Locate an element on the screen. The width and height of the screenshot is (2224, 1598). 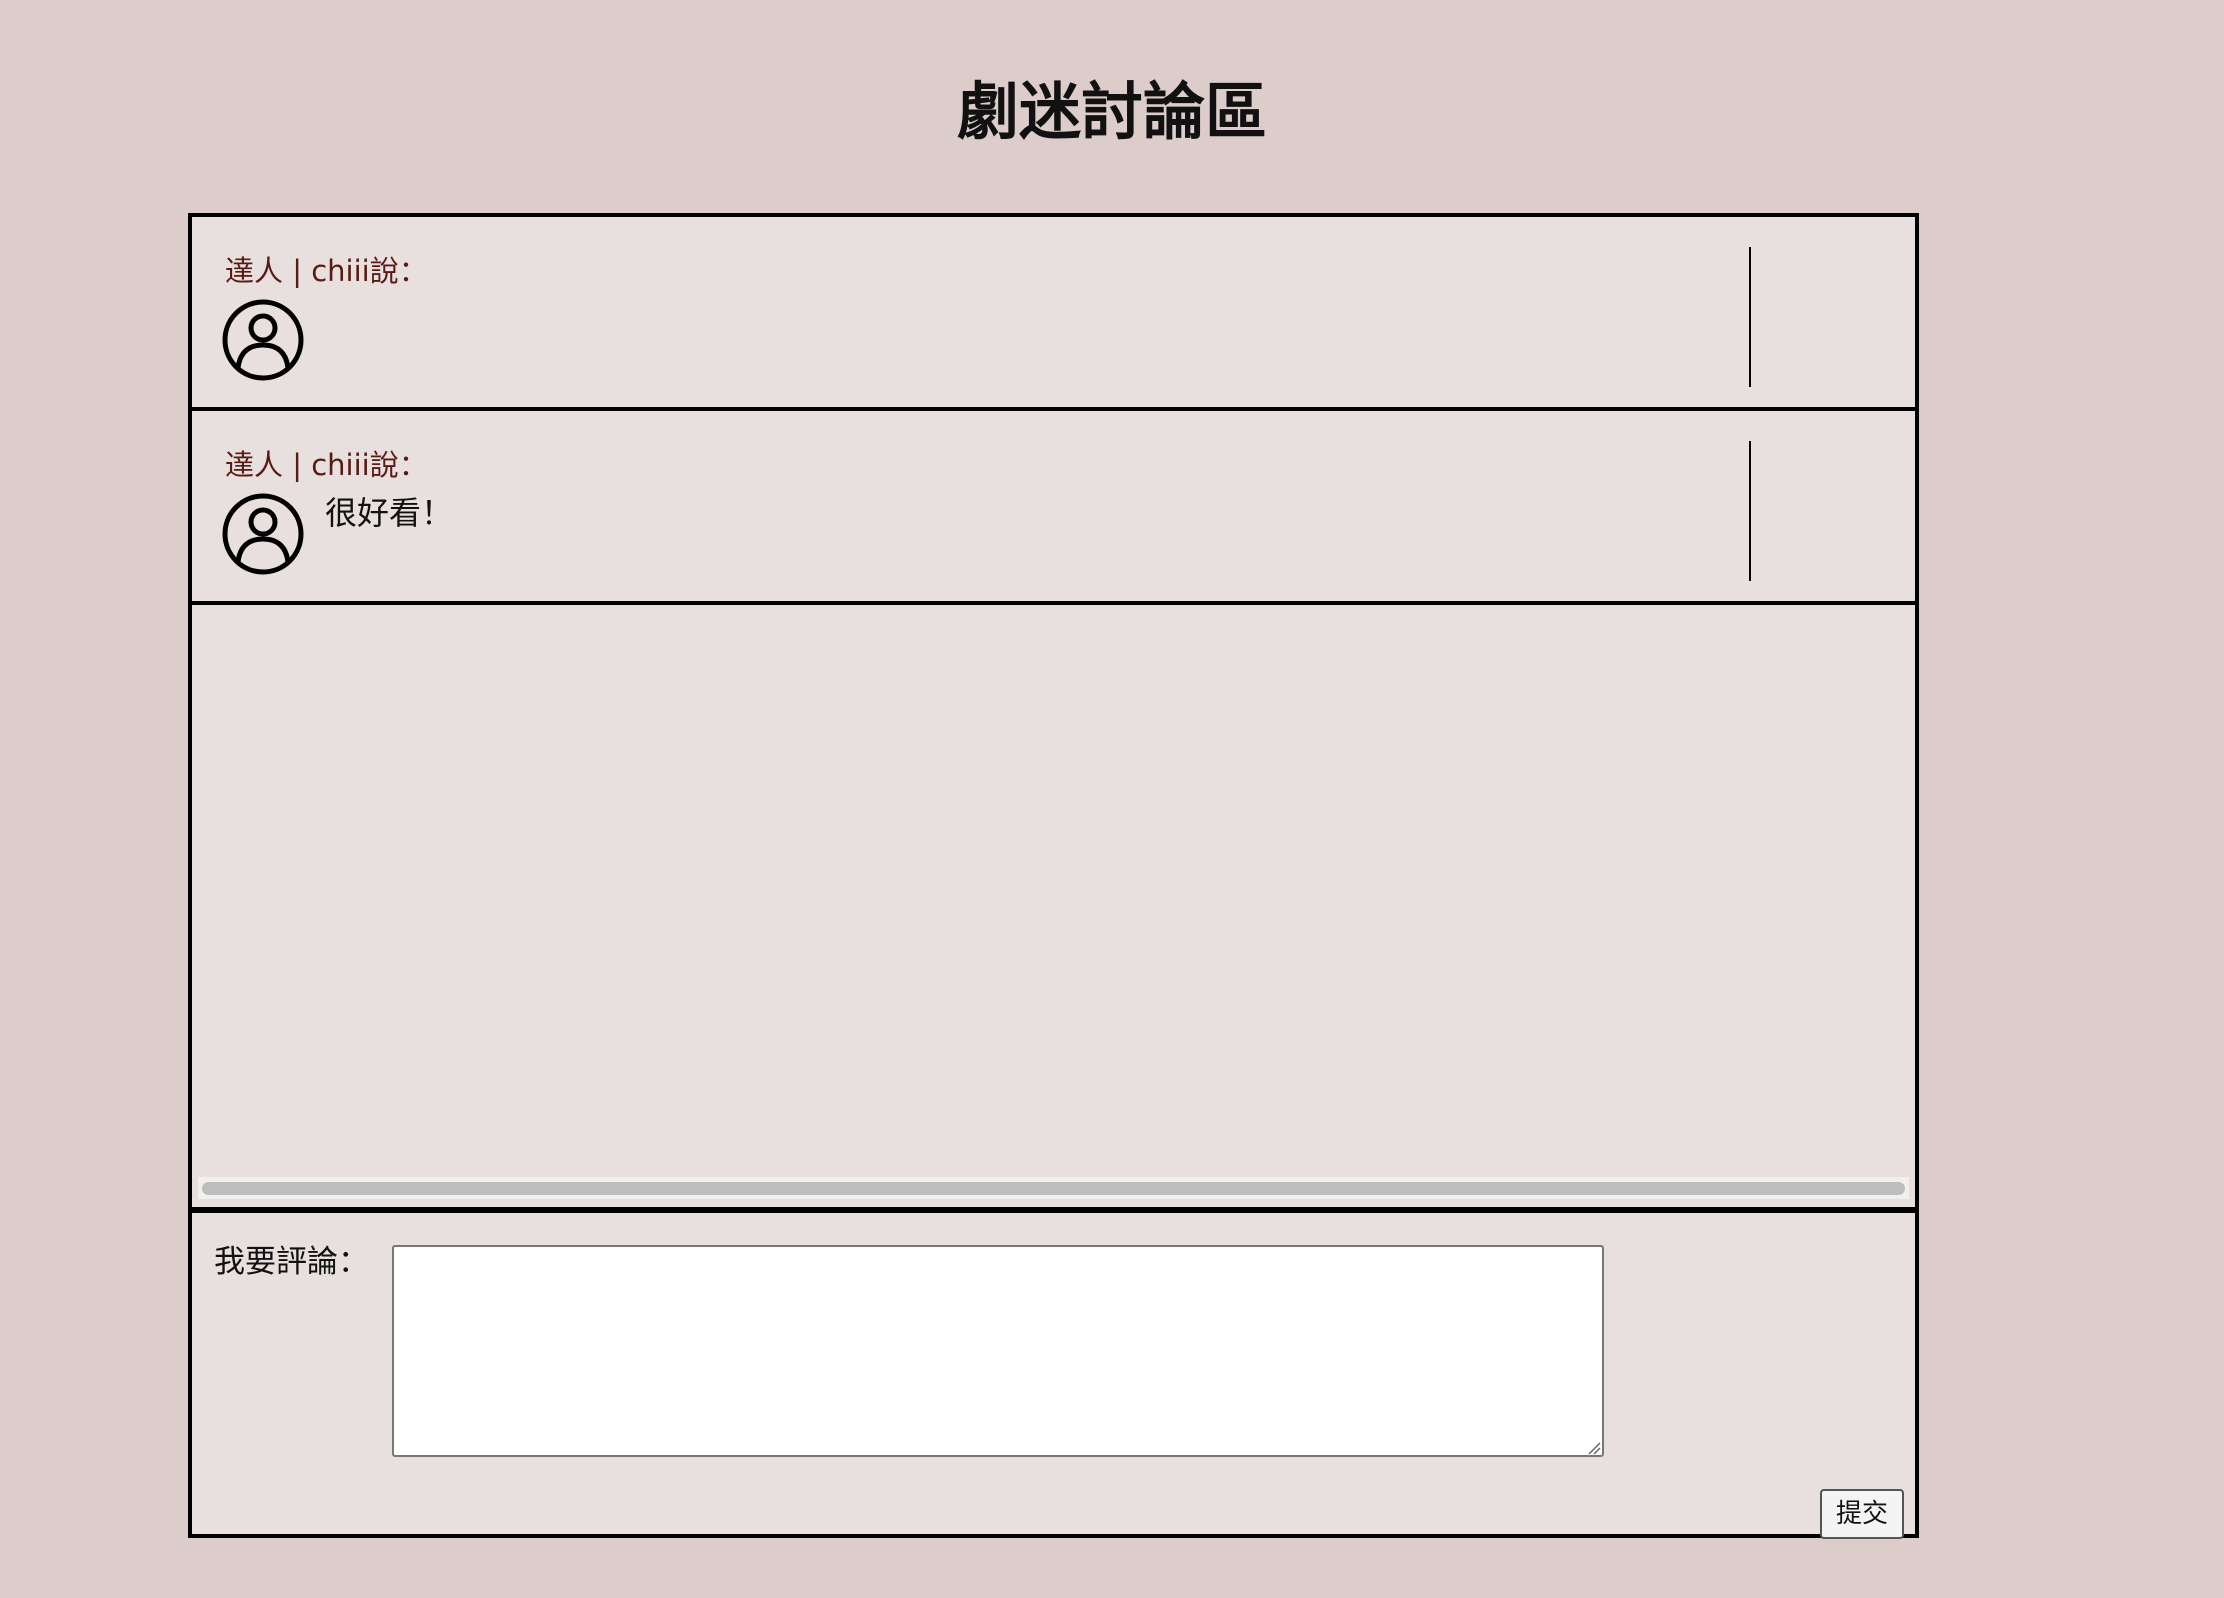
page-title: 劇迷討論區 is located at coordinates (1111, 111).